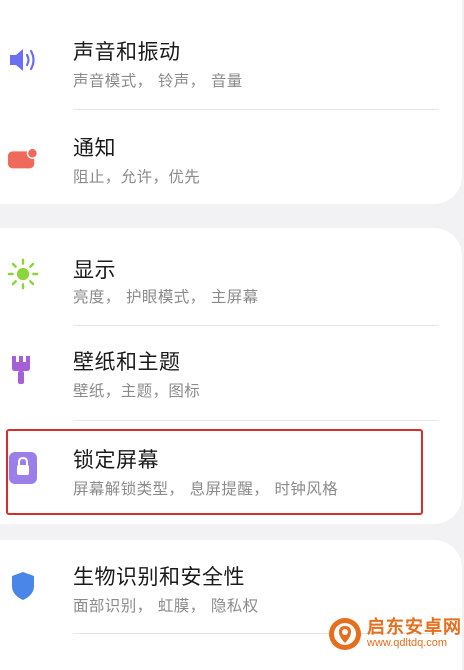 The height and width of the screenshot is (670, 464). Describe the element at coordinates (166, 297) in the screenshot. I see `setting-subtitle: 亮度， 护眼模式， 主屏幕` at that location.